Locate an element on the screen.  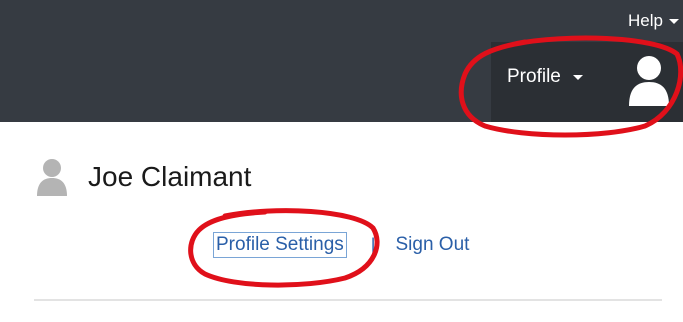
sign-out-link: Sign Out is located at coordinates (432, 245).